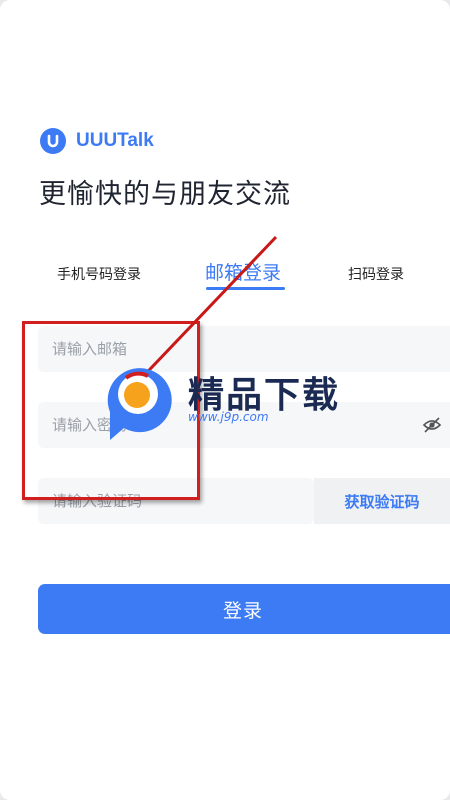 The image size is (450, 800). Describe the element at coordinates (382, 501) in the screenshot. I see `get-code-button: 获取验证码` at that location.